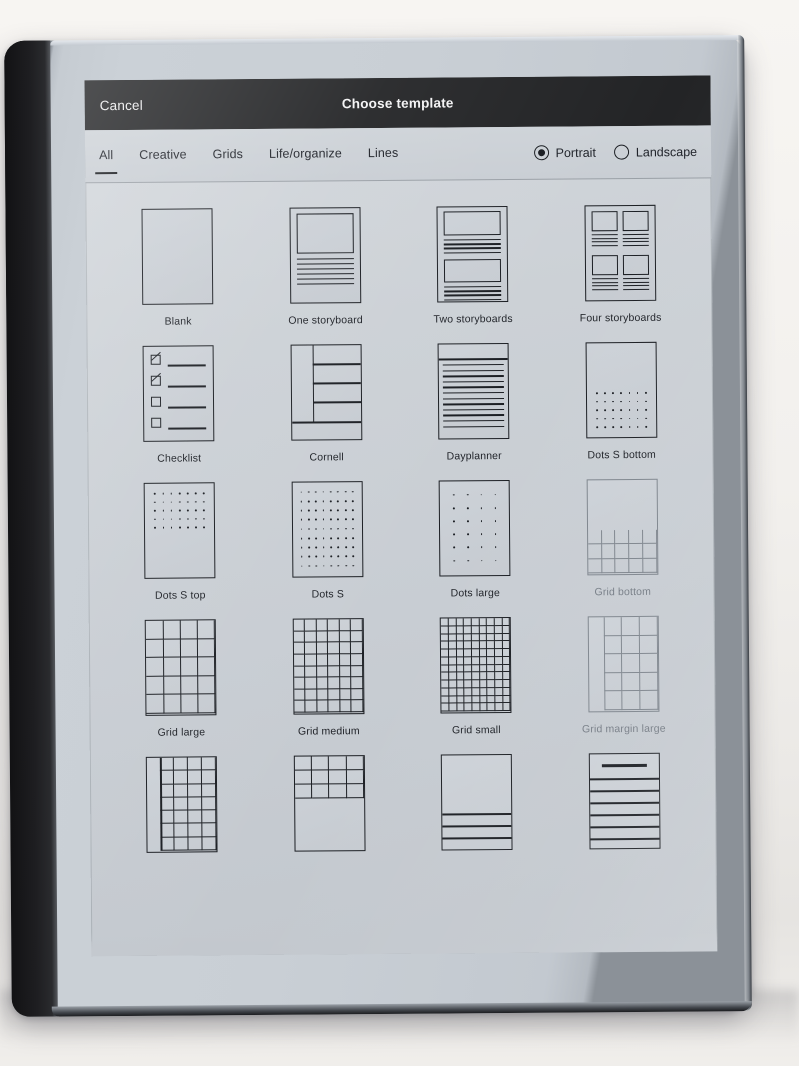 Image resolution: width=799 pixels, height=1066 pixels. Describe the element at coordinates (564, 153) in the screenshot. I see `orientation-option-portrait: Portrait` at that location.